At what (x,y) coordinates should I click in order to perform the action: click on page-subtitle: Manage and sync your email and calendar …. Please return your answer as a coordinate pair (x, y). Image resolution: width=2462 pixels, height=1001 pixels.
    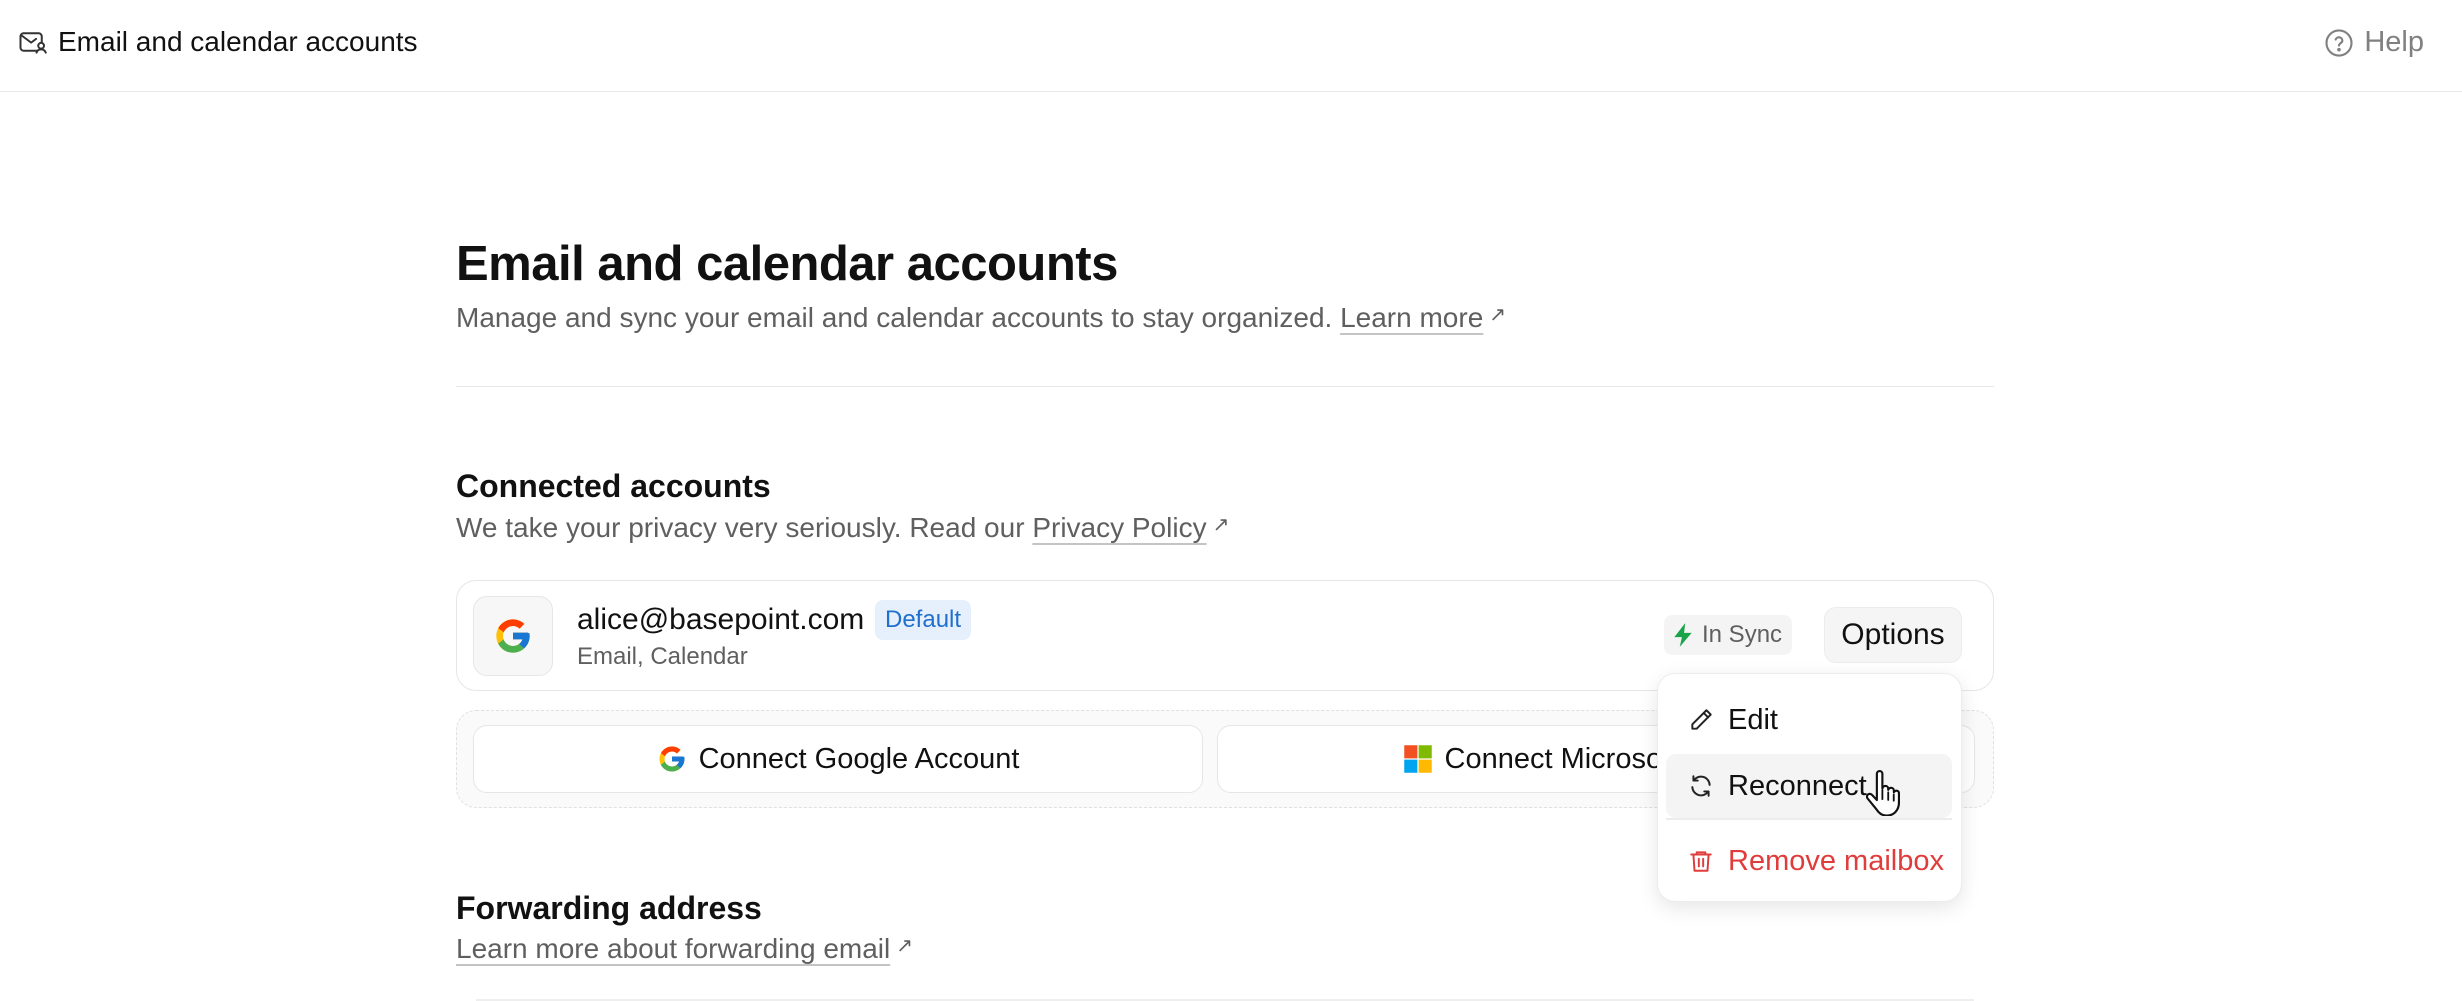
    Looking at the image, I should click on (981, 318).